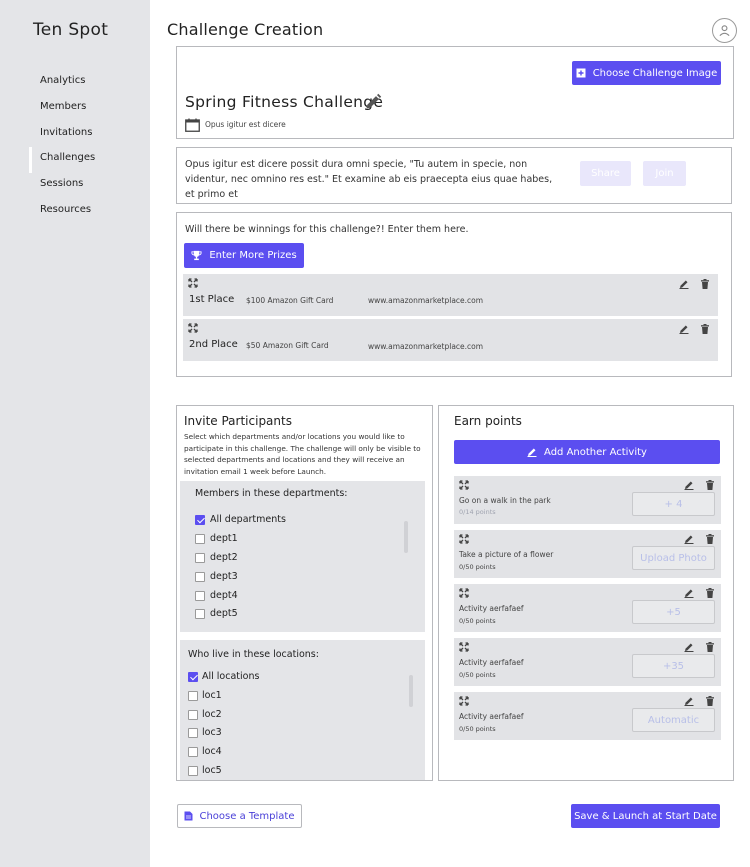  Describe the element at coordinates (245, 124) in the screenshot. I see `challenge-date: Opus igitur est dicere` at that location.